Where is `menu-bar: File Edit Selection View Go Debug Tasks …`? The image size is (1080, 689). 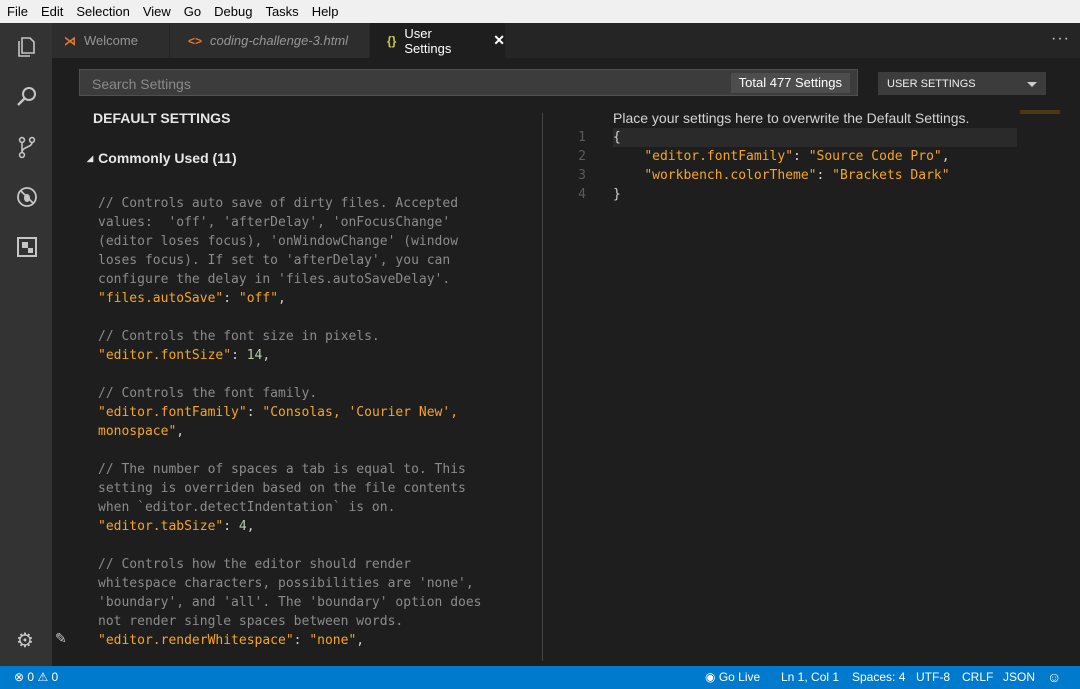
menu-bar: File Edit Selection View Go Debug Tasks … is located at coordinates (540, 12).